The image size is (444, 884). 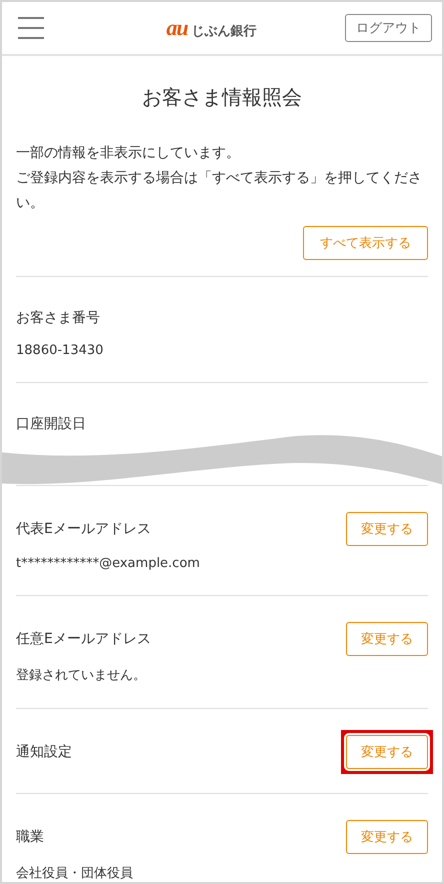 I want to click on logout-button: ログアウト, so click(x=388, y=28).